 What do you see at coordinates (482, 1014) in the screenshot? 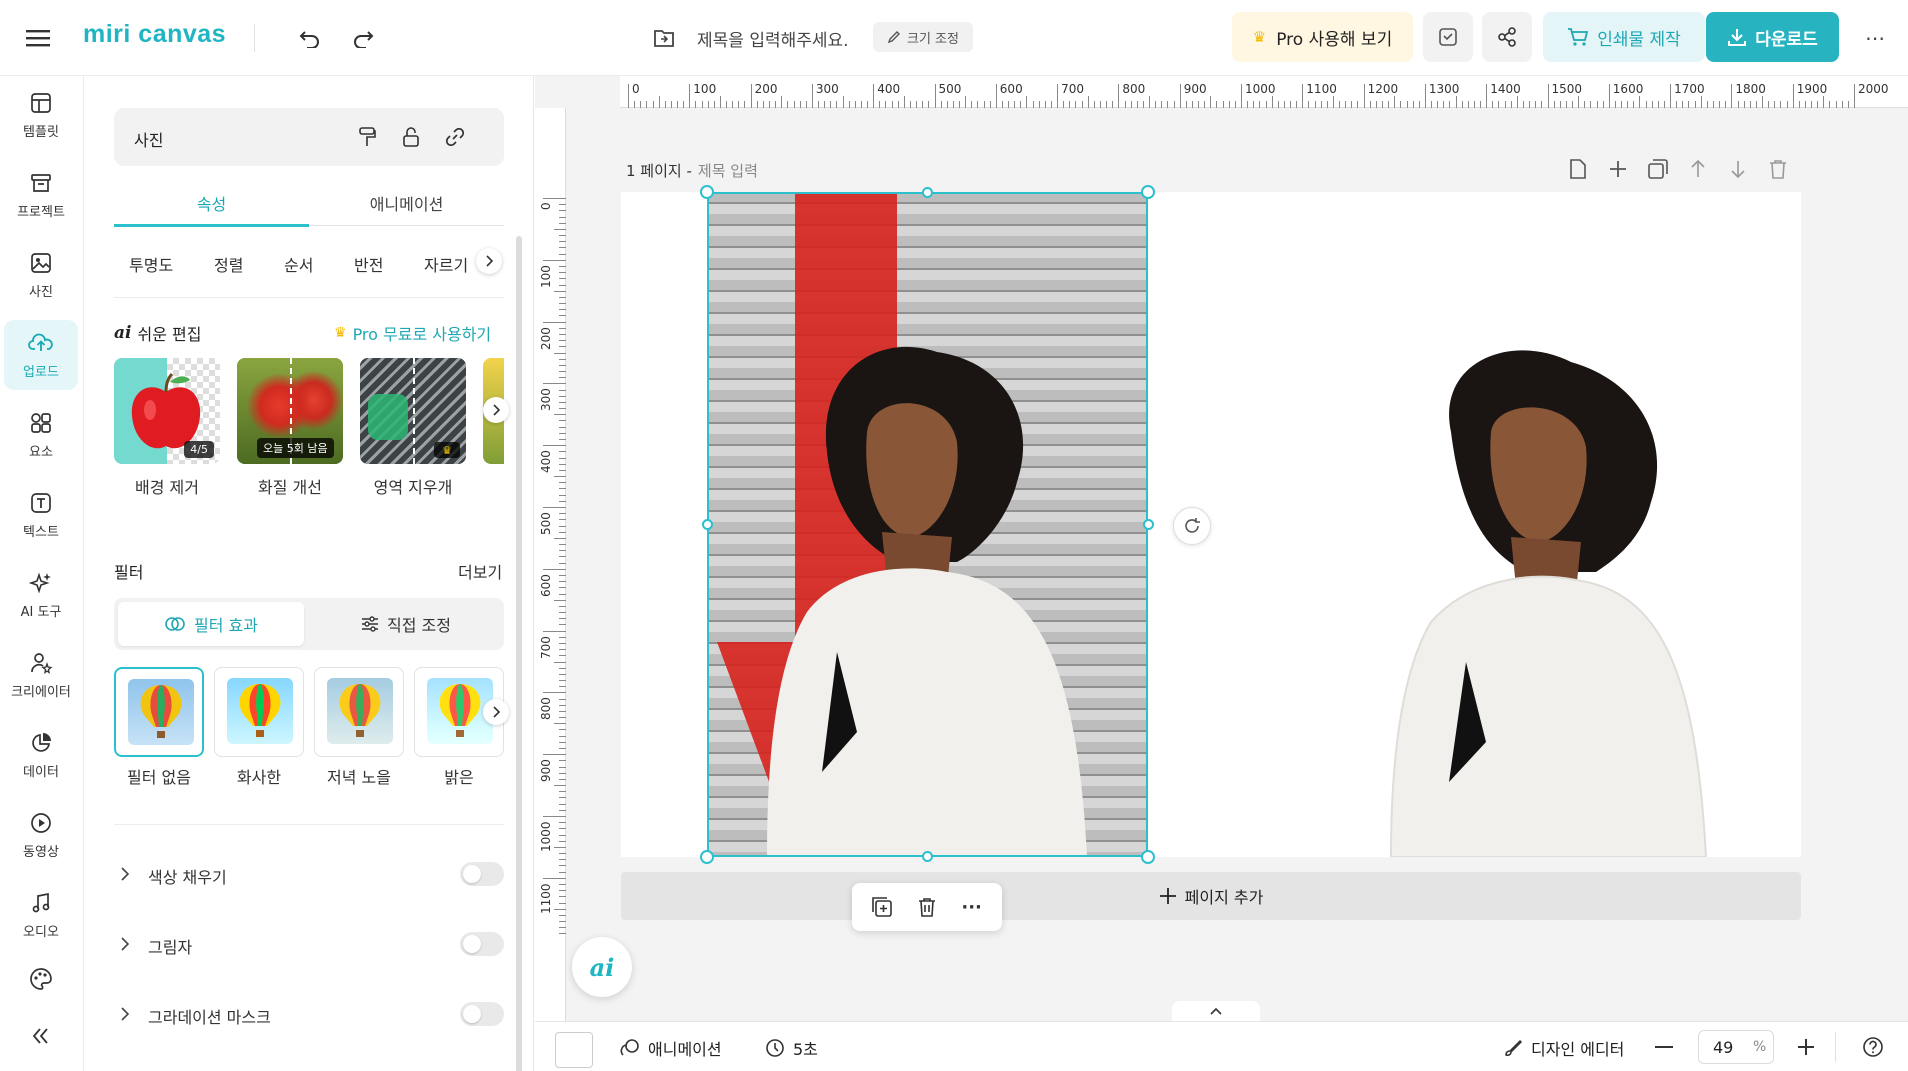
I see `gradient-mask-toggle` at bounding box center [482, 1014].